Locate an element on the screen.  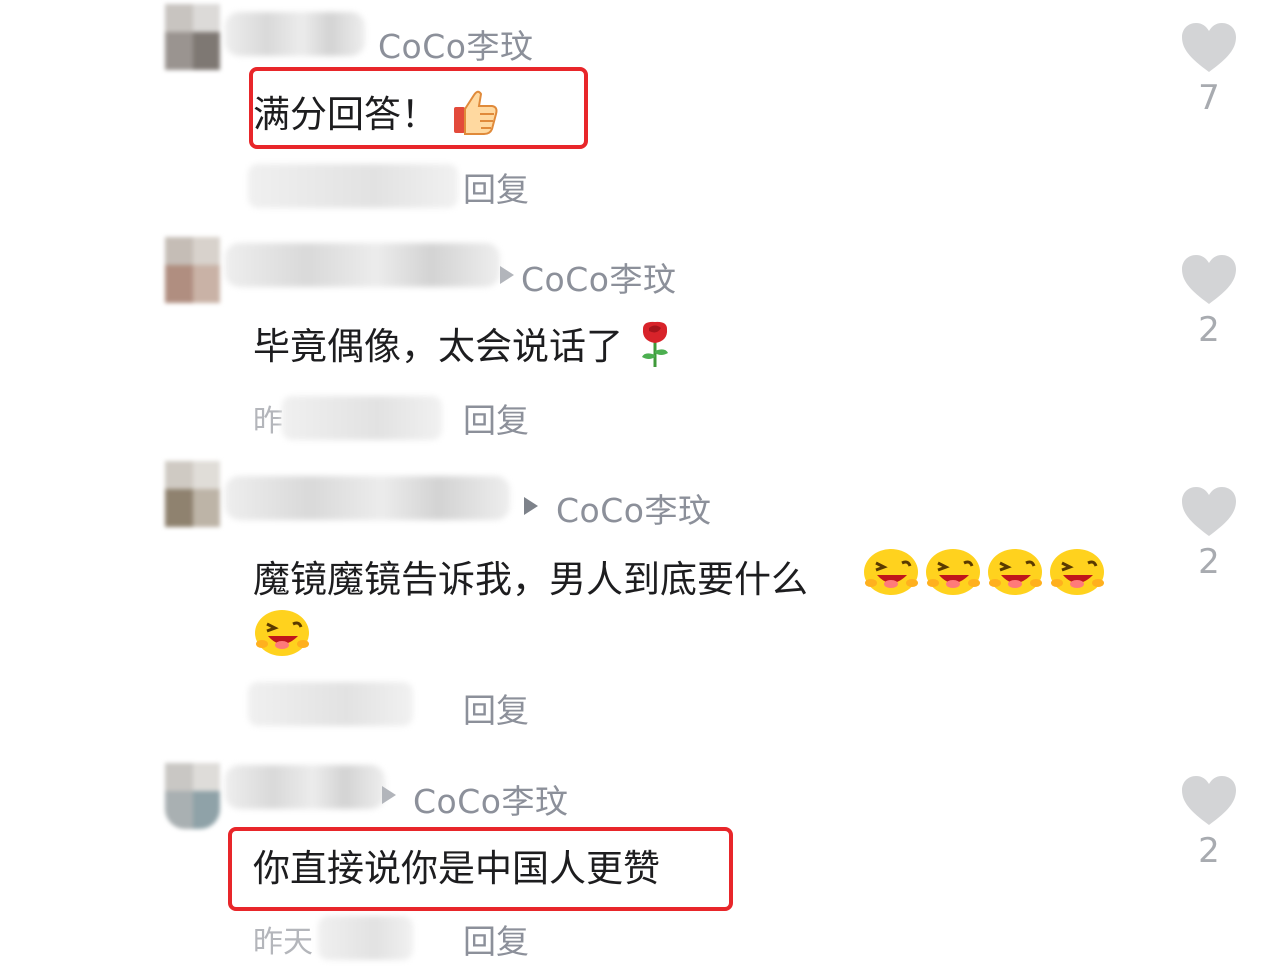
comment-text-content: 你直接说你是中国人更赞 is located at coordinates (456, 868).